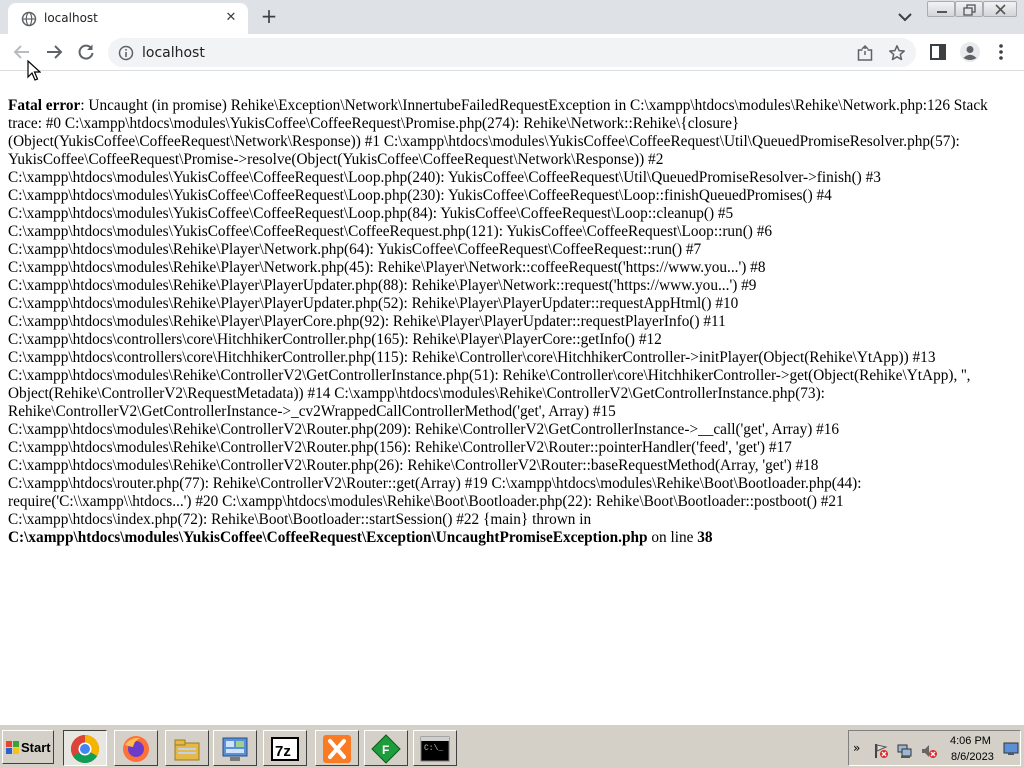 The width and height of the screenshot is (1024, 768). Describe the element at coordinates (29, 19) in the screenshot. I see `globe-icon` at that location.